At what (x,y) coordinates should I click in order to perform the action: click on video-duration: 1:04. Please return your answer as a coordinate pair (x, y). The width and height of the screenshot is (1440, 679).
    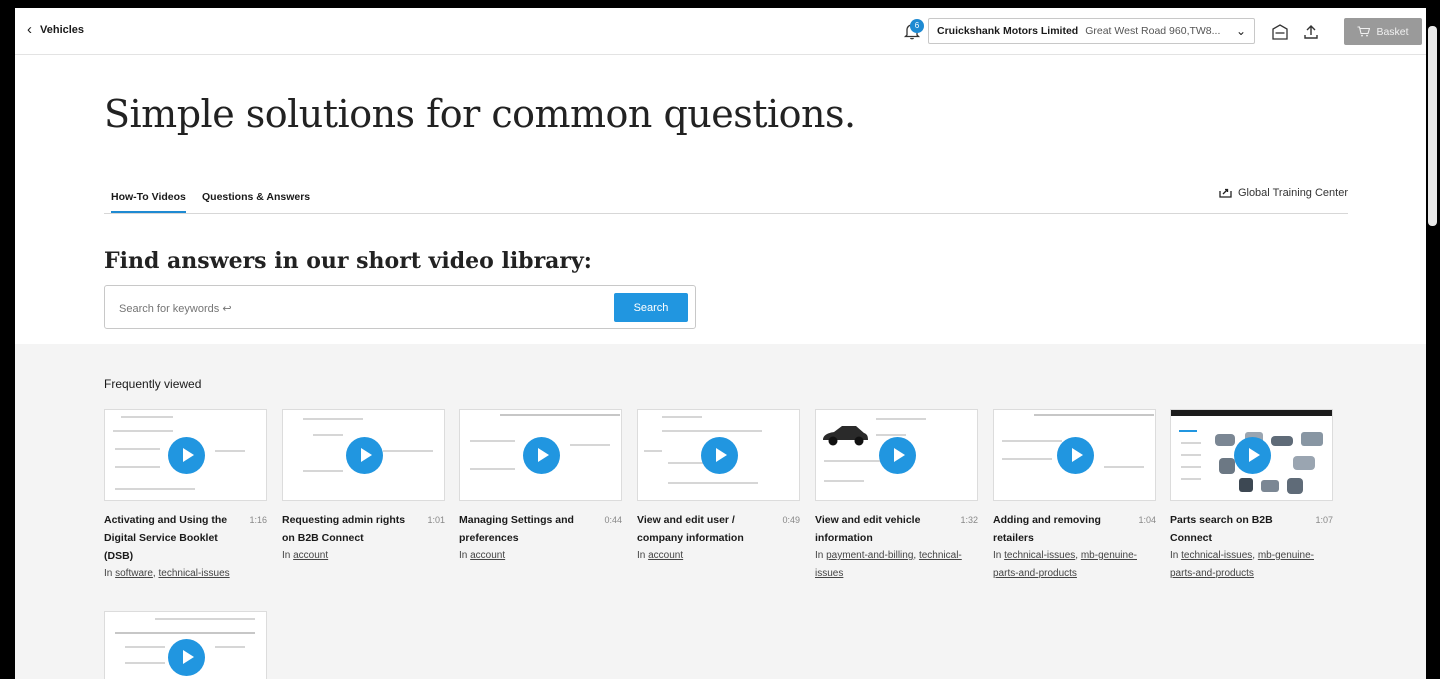
    Looking at the image, I should click on (1147, 520).